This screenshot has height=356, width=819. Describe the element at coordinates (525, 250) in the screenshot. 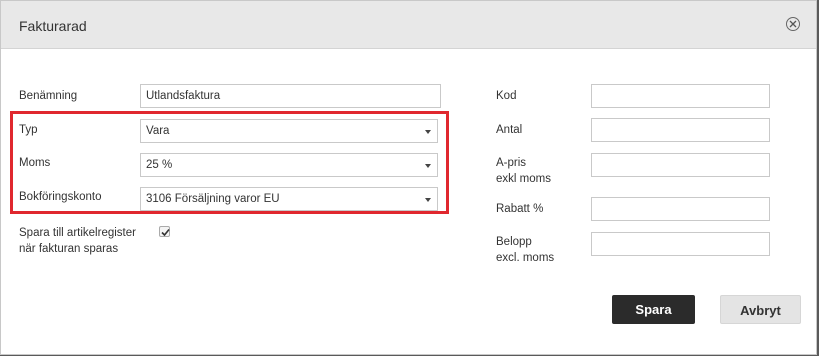

I see `amount-label: Belopp excl. moms` at that location.